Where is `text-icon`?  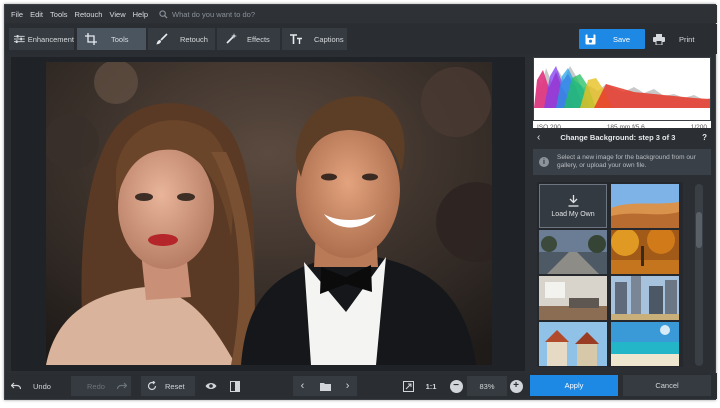
text-icon is located at coordinates (296, 38).